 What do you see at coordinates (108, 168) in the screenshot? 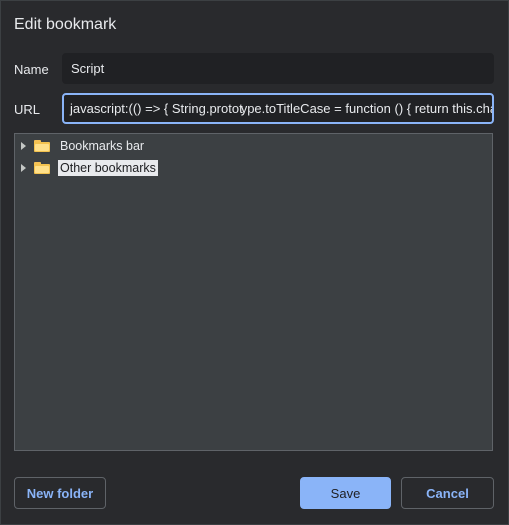
I see `tree-item-label: Other bookmarks` at bounding box center [108, 168].